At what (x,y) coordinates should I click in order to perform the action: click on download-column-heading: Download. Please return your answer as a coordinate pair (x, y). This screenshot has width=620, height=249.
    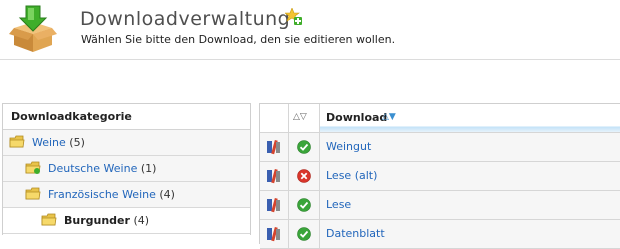
    Looking at the image, I should click on (356, 117).